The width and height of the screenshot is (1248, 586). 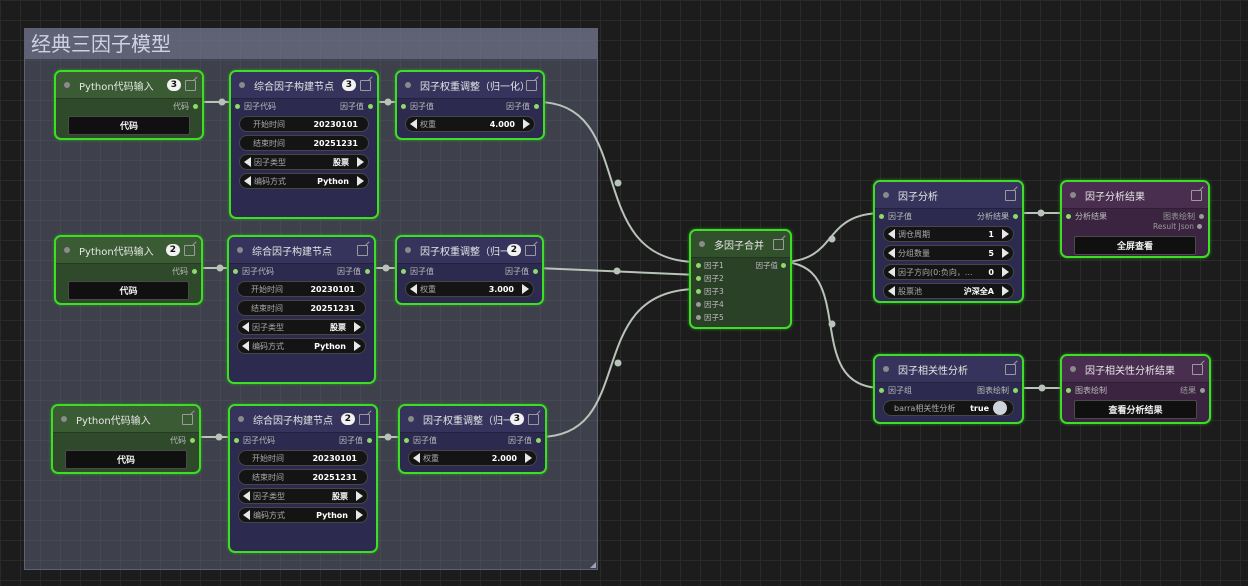 I want to click on node-header: 因子相关性分析结果, so click(x=1135, y=369).